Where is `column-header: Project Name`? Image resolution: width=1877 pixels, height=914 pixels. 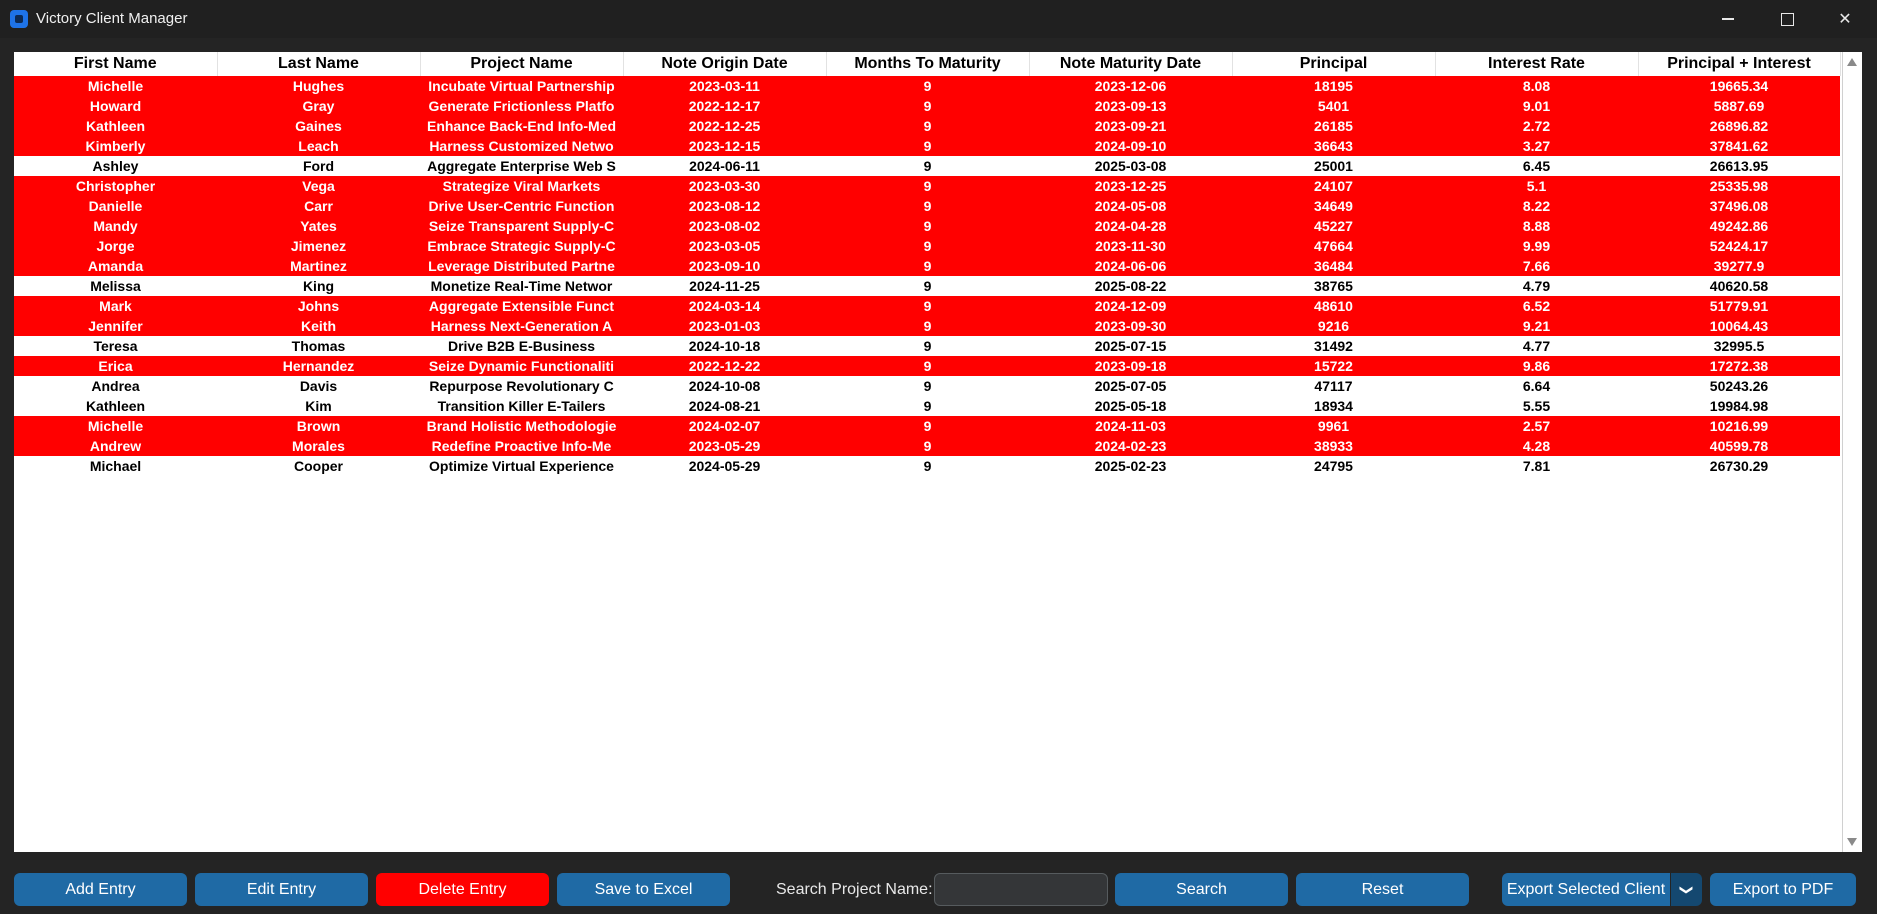 column-header: Project Name is located at coordinates (522, 64).